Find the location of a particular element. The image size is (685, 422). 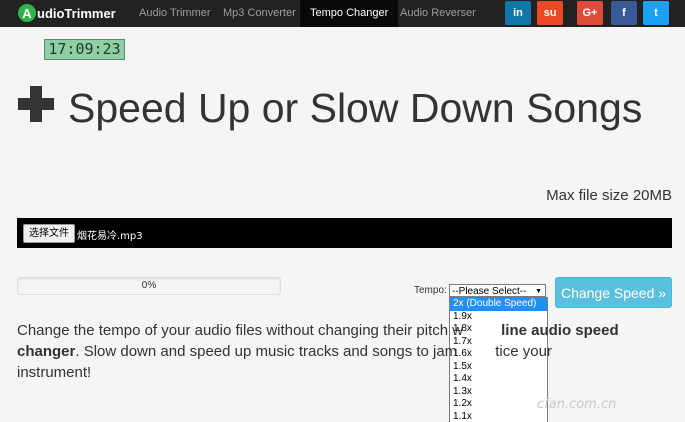

max-file-size: Max file size 20MB is located at coordinates (609, 195).